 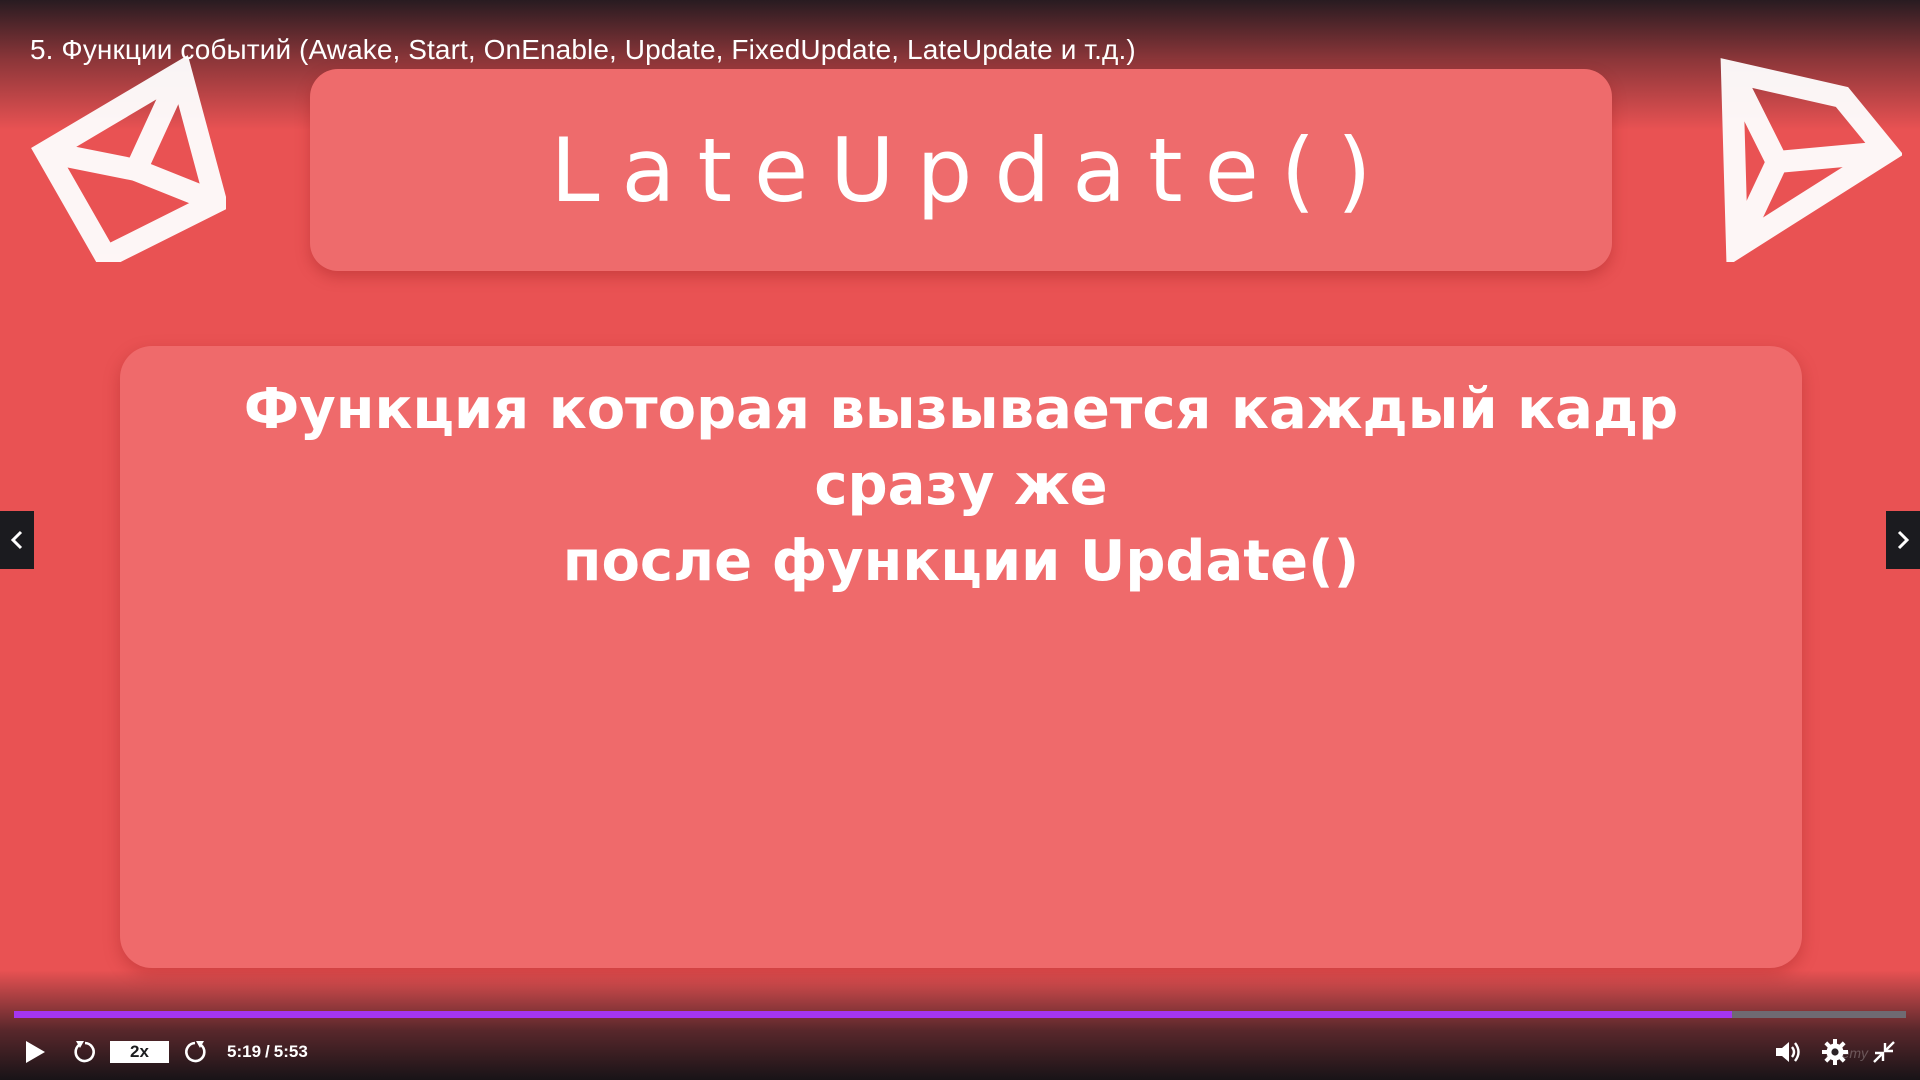 I want to click on time-readout: 5:19 / 5:53, so click(x=267, y=1052).